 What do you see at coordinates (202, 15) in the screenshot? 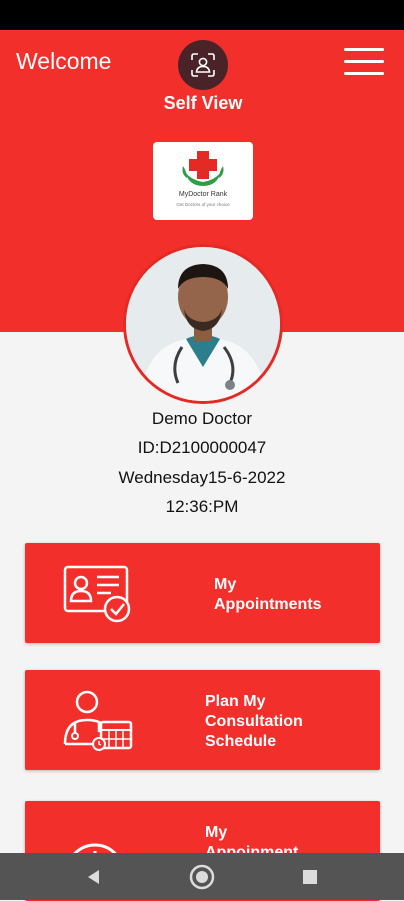
I see `status-bar` at bounding box center [202, 15].